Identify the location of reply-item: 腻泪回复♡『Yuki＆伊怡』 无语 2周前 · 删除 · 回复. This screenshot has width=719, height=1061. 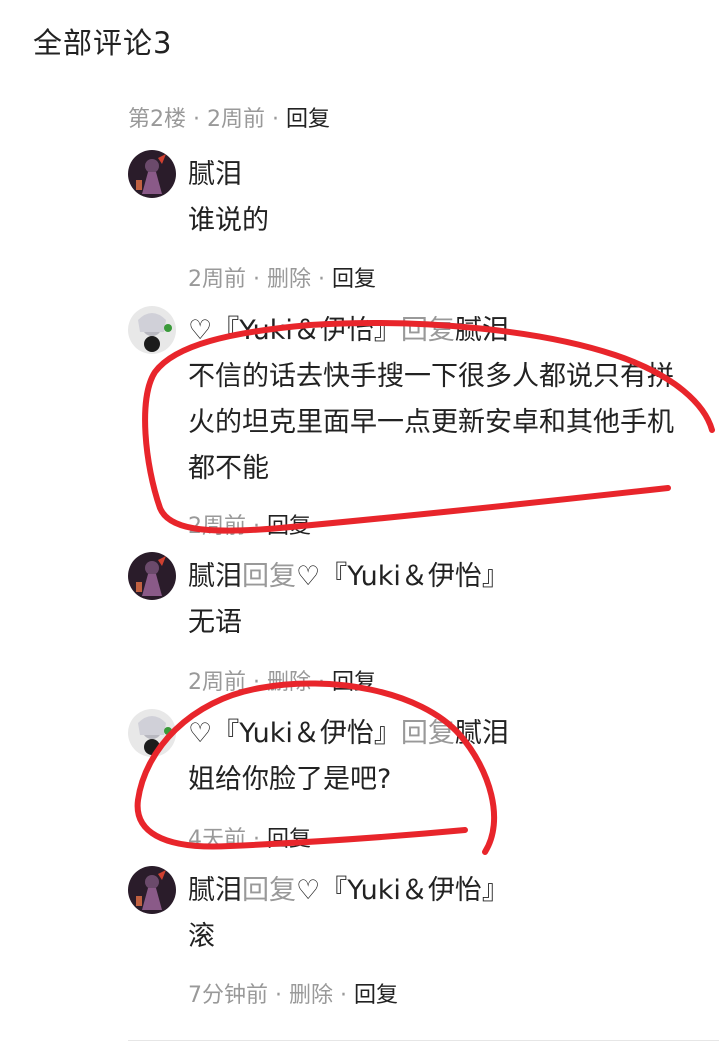
(420, 623).